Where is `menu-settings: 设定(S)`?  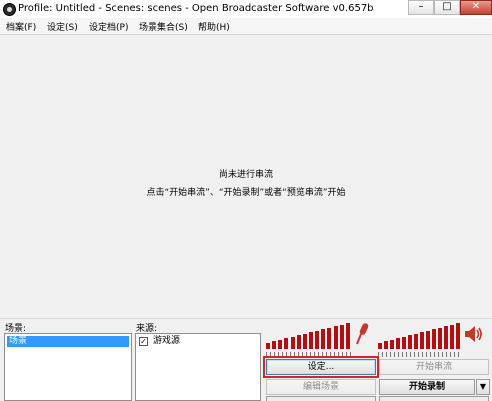
menu-settings: 设定(S) is located at coordinates (62, 26).